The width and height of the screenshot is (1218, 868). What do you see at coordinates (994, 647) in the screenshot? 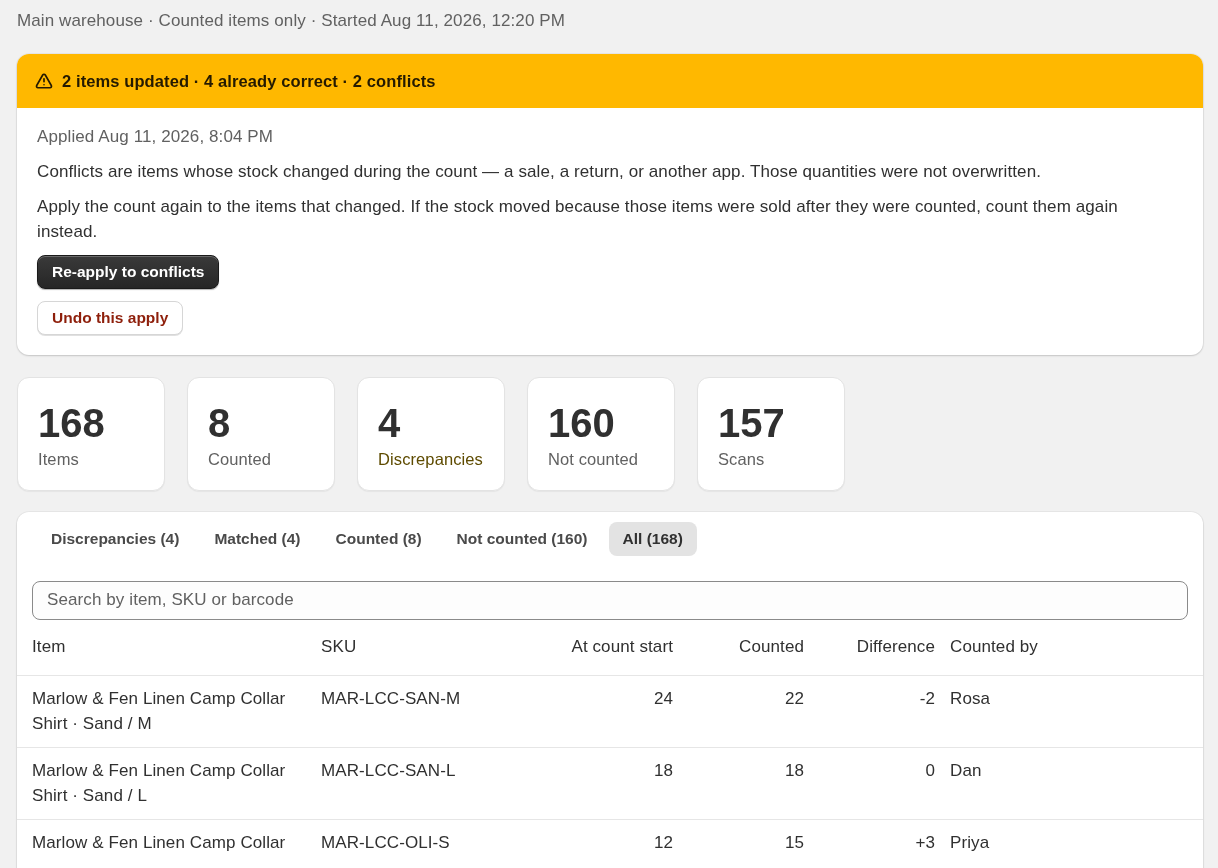
I see `column-header: Counted by` at bounding box center [994, 647].